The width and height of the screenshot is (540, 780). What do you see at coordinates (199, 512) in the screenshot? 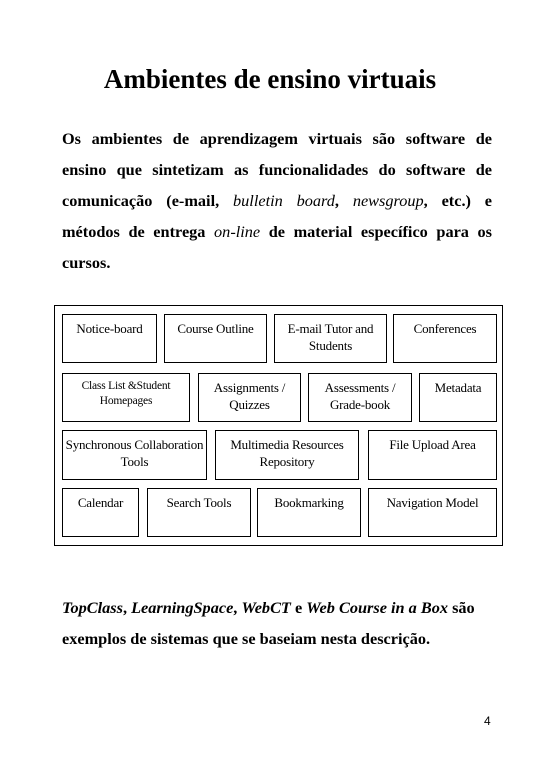
I see `box-search-tools: Search Tools` at bounding box center [199, 512].